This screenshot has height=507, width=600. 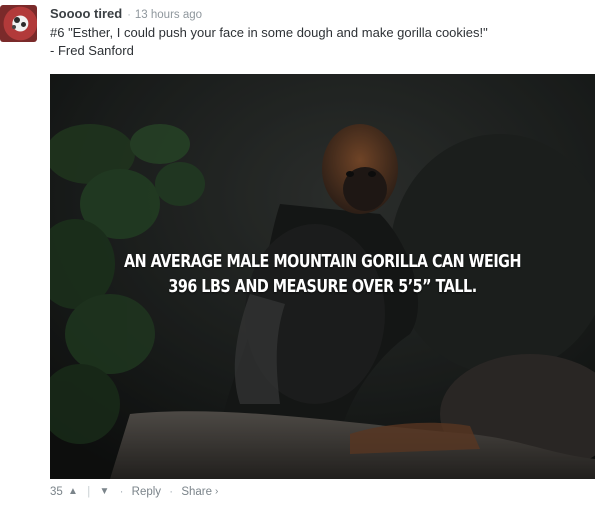 I want to click on share-button: Share, so click(x=196, y=492).